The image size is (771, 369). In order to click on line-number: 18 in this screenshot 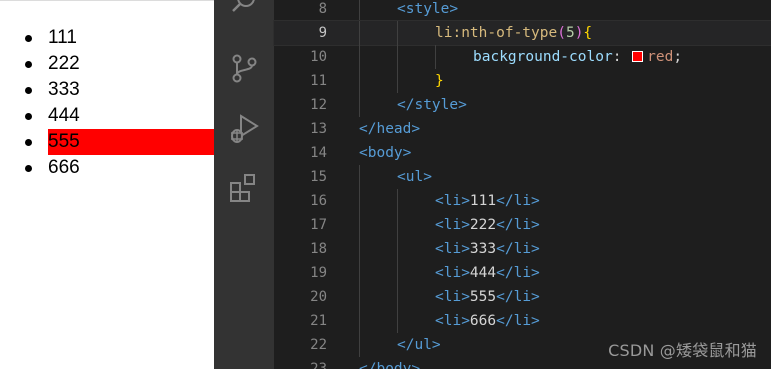, I will do `click(318, 249)`.